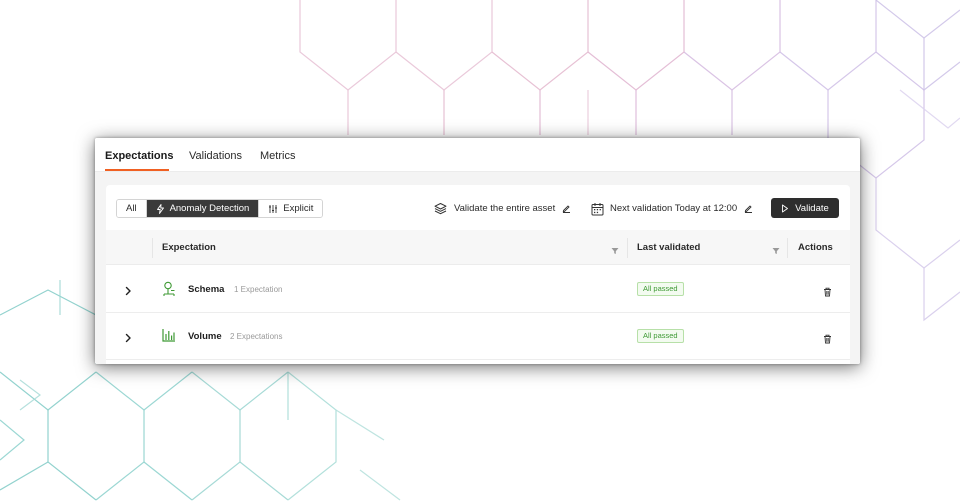  I want to click on edit-scope-pencil-icon, so click(566, 208).